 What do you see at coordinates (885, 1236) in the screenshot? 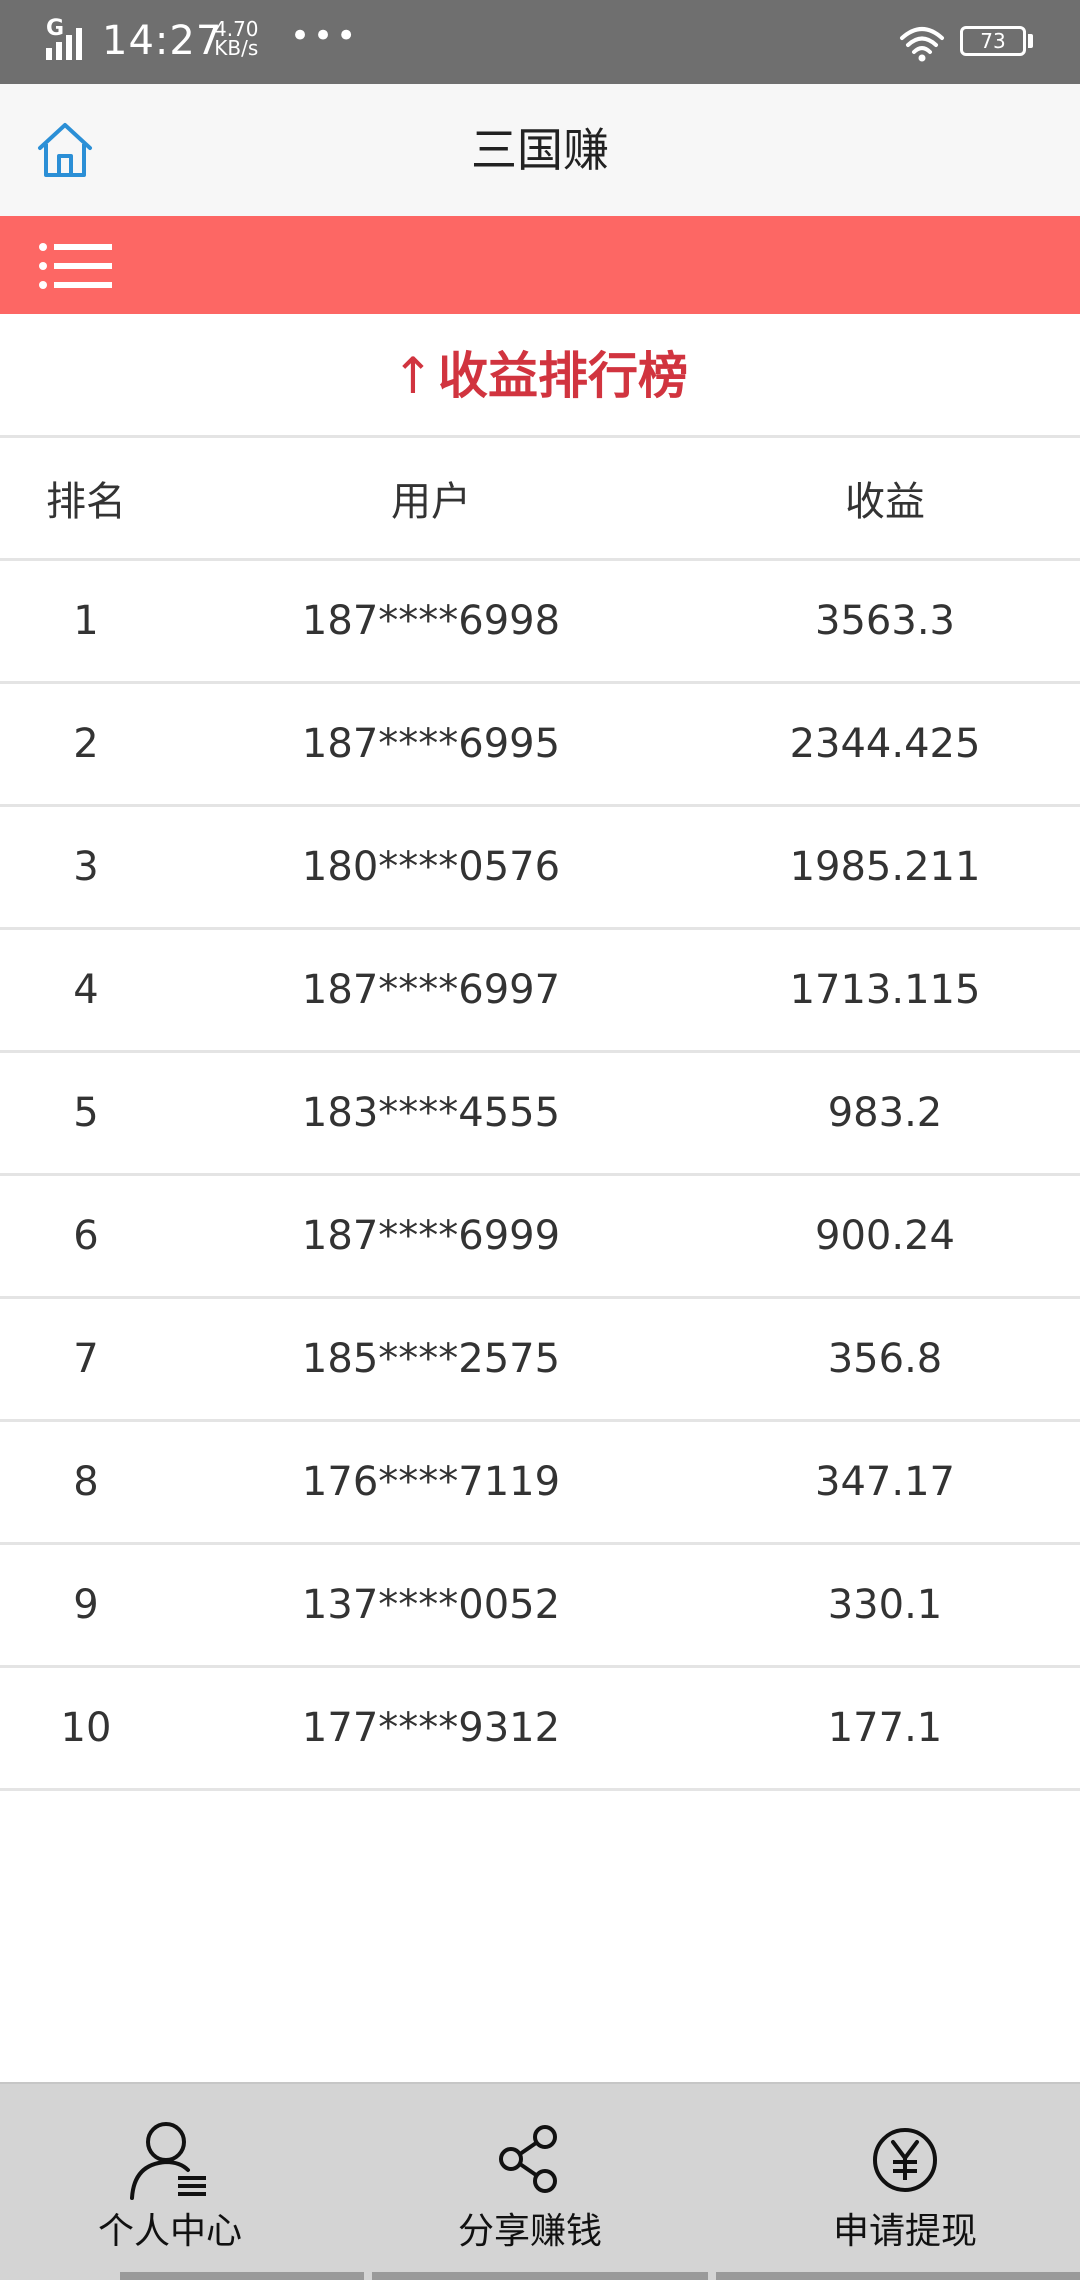
I see `earnings-cell: 900.24` at bounding box center [885, 1236].